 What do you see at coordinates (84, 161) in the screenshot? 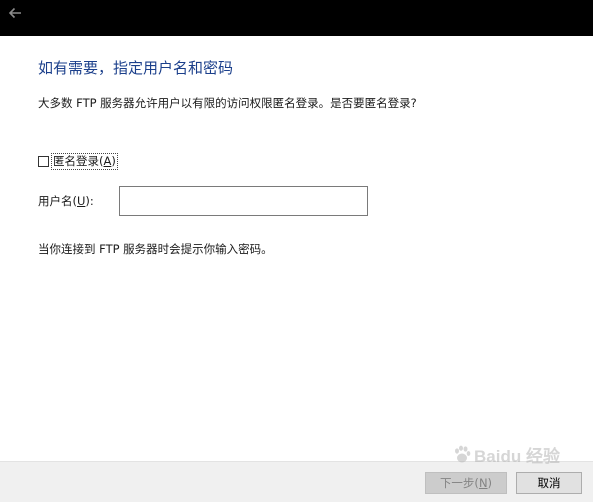
I see `anonymous-login-label: 匿名登录(A)` at bounding box center [84, 161].